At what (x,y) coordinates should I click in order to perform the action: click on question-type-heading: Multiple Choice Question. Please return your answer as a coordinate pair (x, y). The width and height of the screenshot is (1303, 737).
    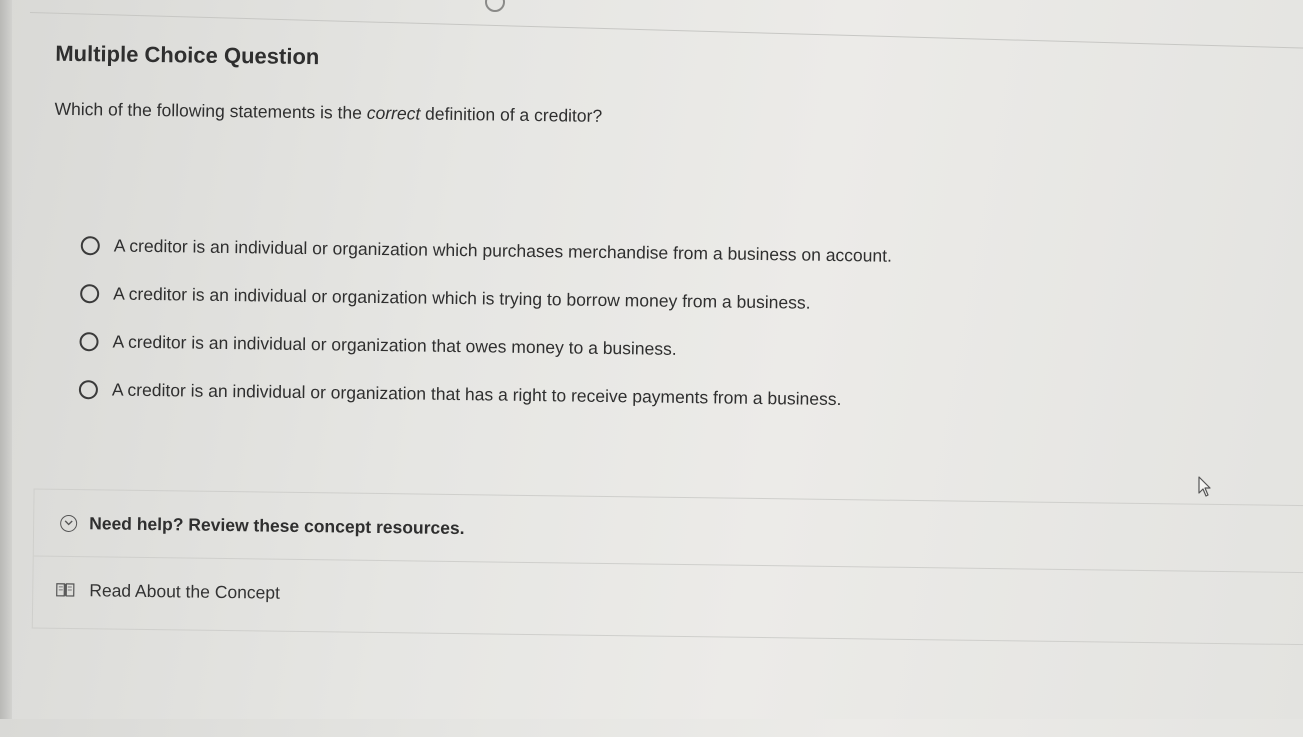
    Looking at the image, I should click on (187, 55).